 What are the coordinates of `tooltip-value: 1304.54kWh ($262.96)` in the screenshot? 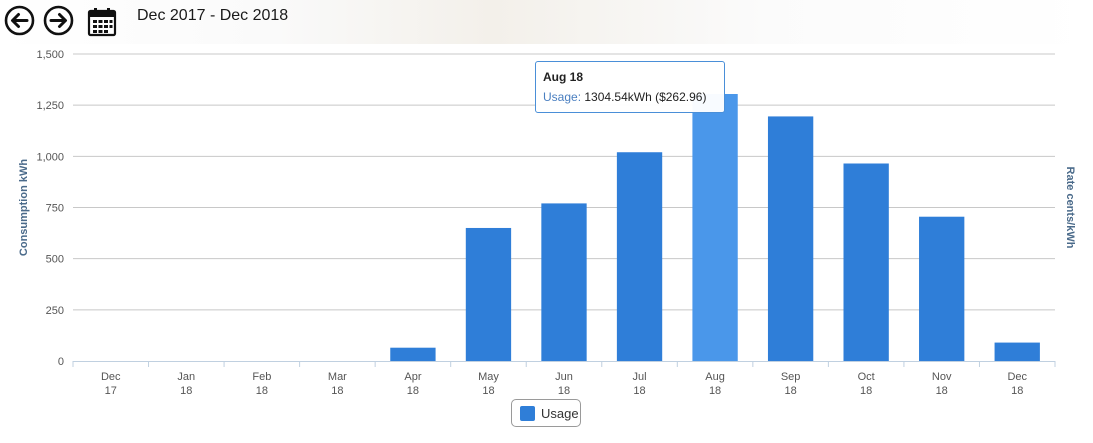 It's located at (645, 97).